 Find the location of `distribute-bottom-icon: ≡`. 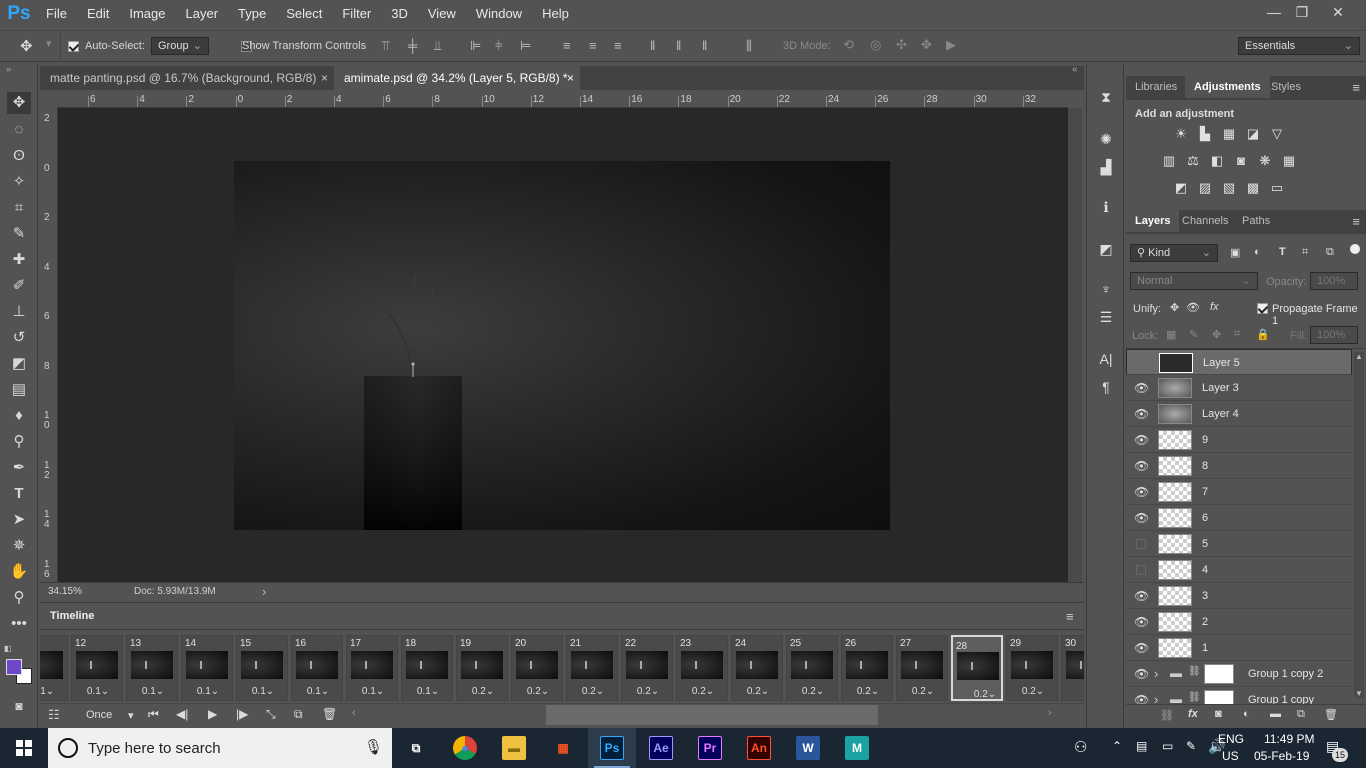

distribute-bottom-icon: ≡ is located at coordinates (618, 45).